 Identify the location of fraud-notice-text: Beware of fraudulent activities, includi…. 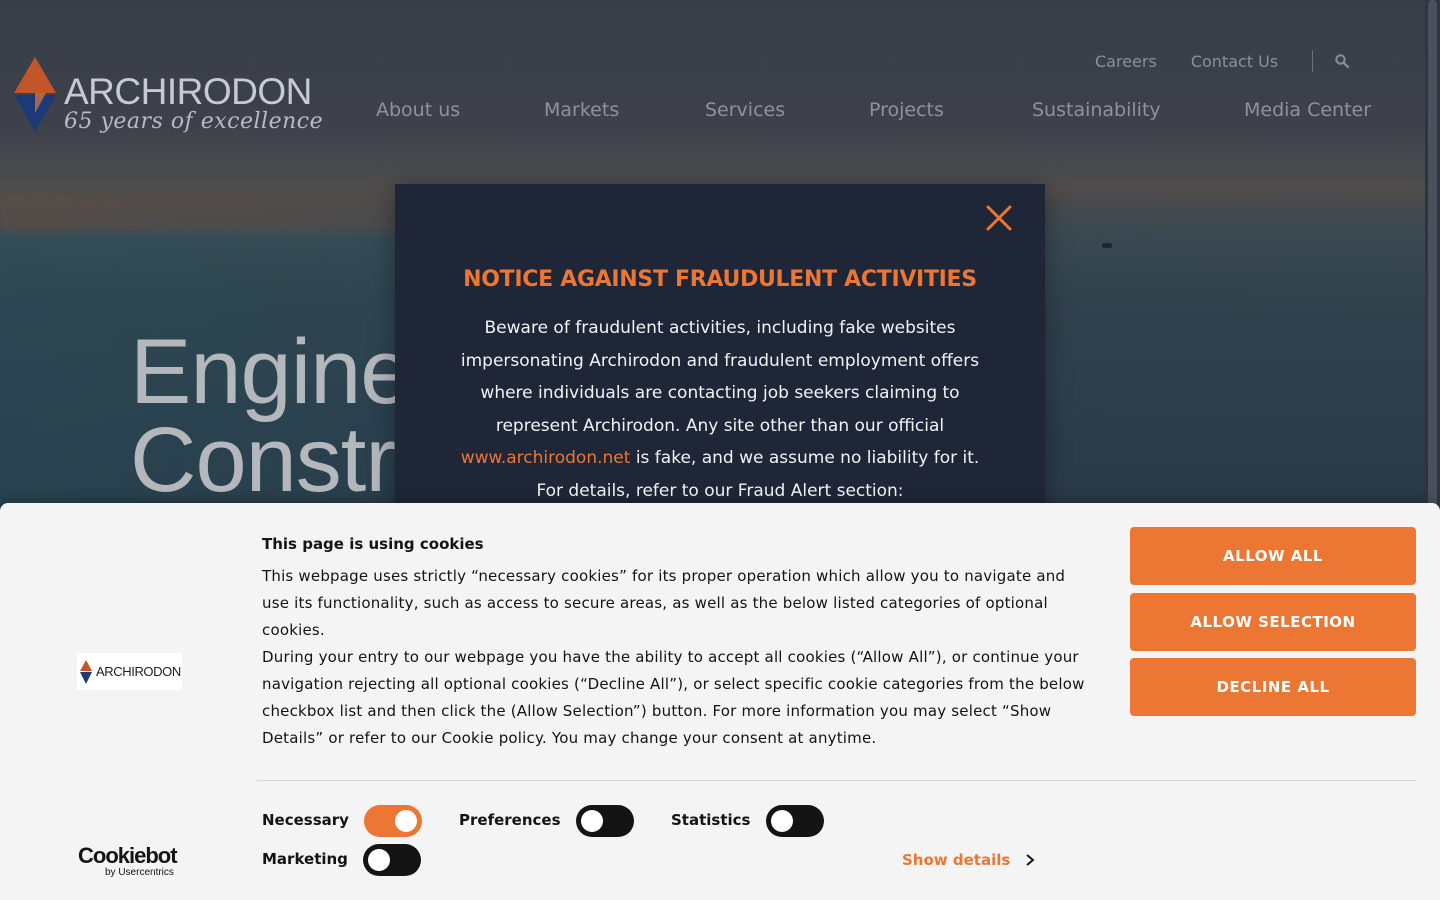
(720, 377).